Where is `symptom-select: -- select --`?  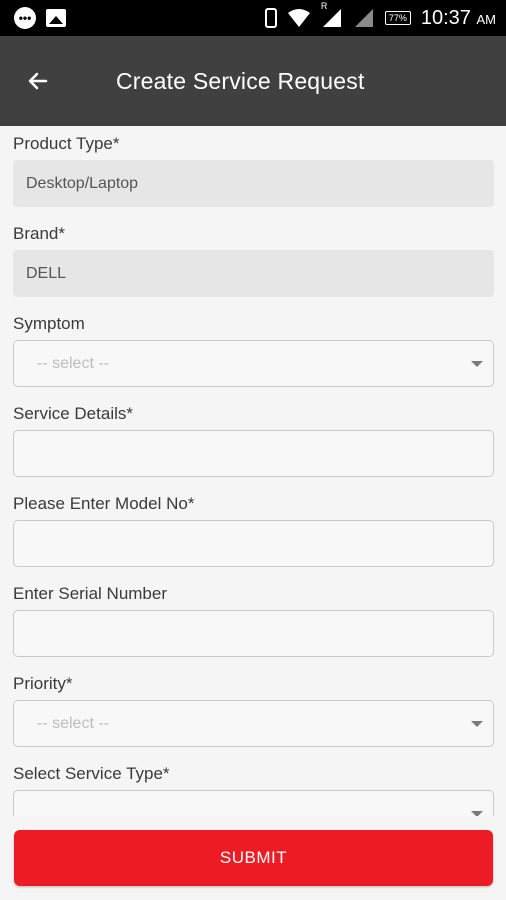
symptom-select: -- select -- is located at coordinates (253, 363).